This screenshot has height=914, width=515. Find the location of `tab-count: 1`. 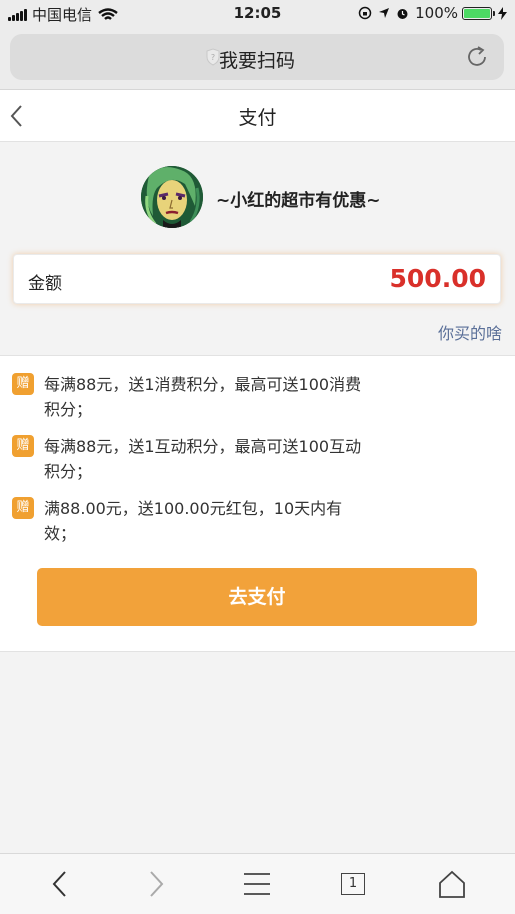

tab-count: 1 is located at coordinates (353, 884).